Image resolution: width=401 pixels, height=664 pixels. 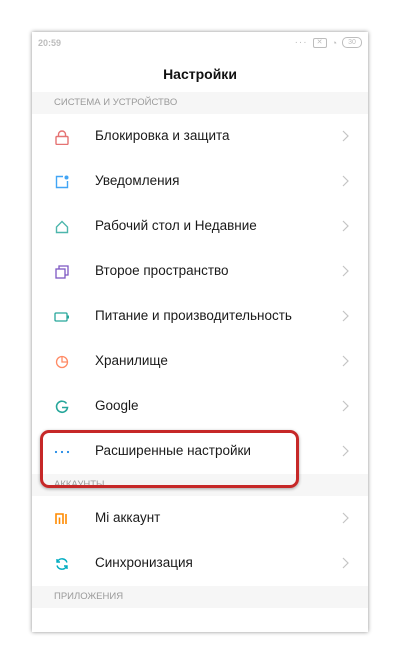 What do you see at coordinates (200, 563) in the screenshot?
I see `settings-item-sync: Синхронизация` at bounding box center [200, 563].